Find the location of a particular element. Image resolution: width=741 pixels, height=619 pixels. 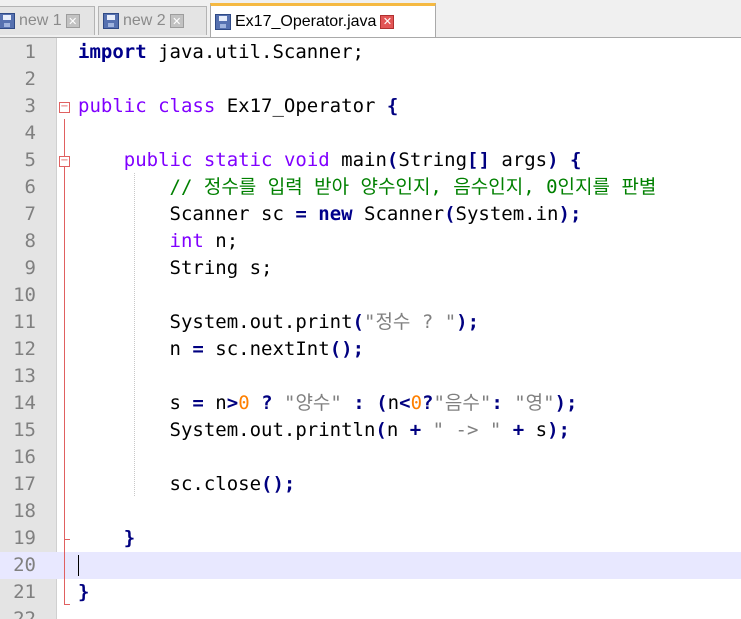

code-token: : is located at coordinates (359, 403).